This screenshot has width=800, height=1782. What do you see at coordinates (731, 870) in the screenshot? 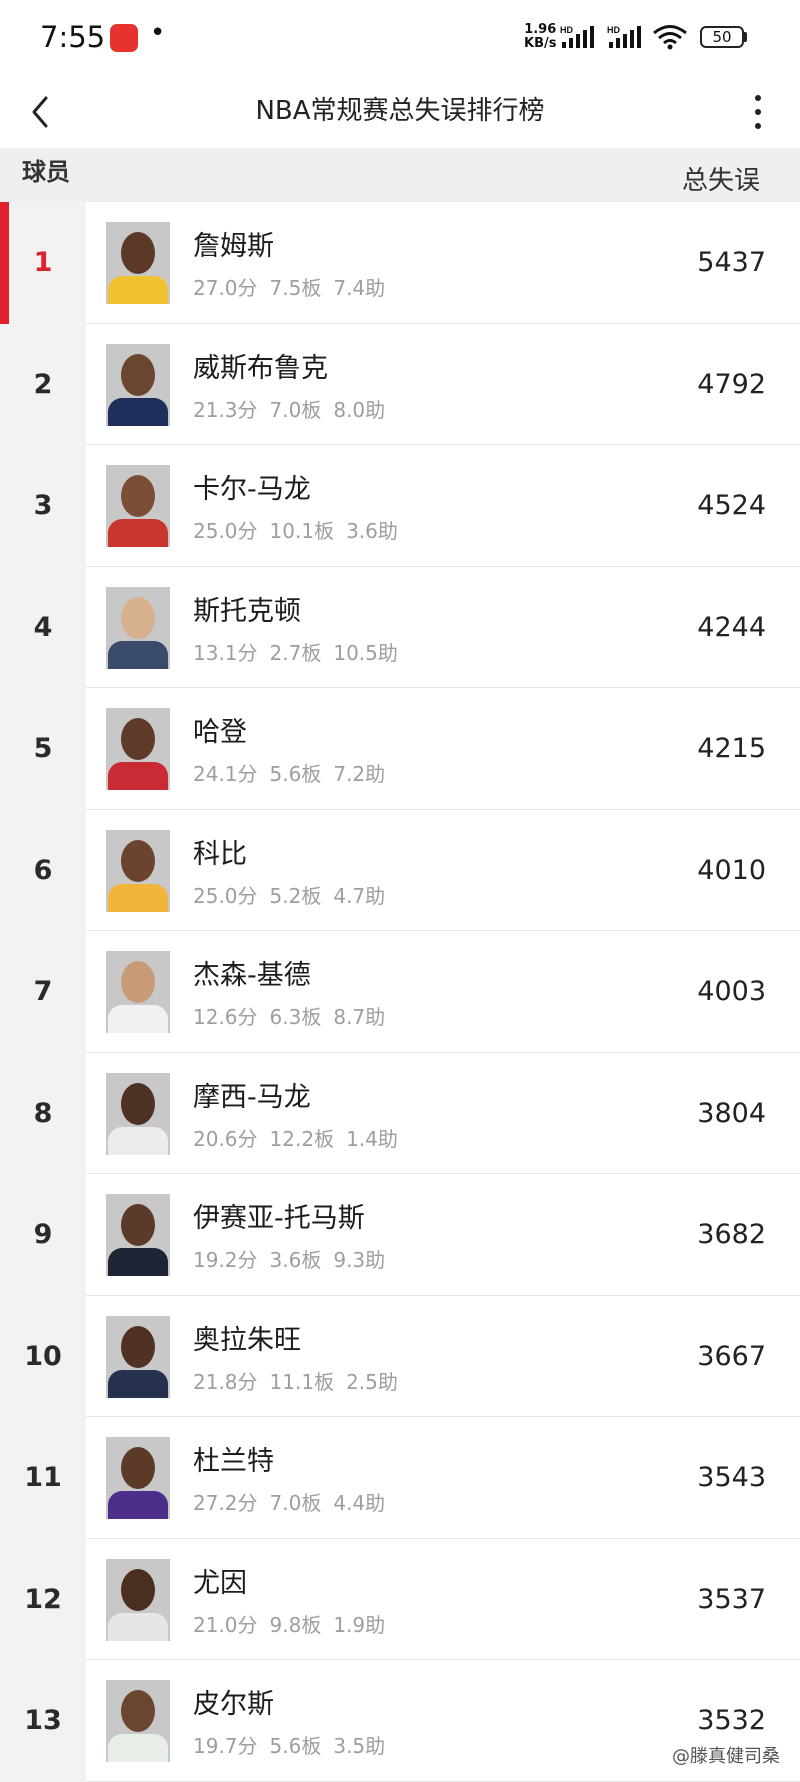
I see `total-turnovers: 4010` at bounding box center [731, 870].